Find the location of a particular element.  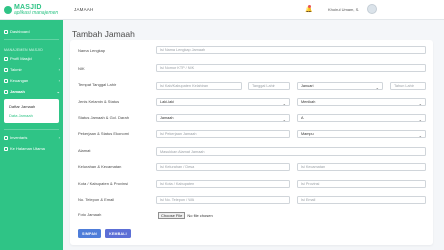

sj-label: Status Jamaah & Gol. Darah is located at coordinates (103, 117).